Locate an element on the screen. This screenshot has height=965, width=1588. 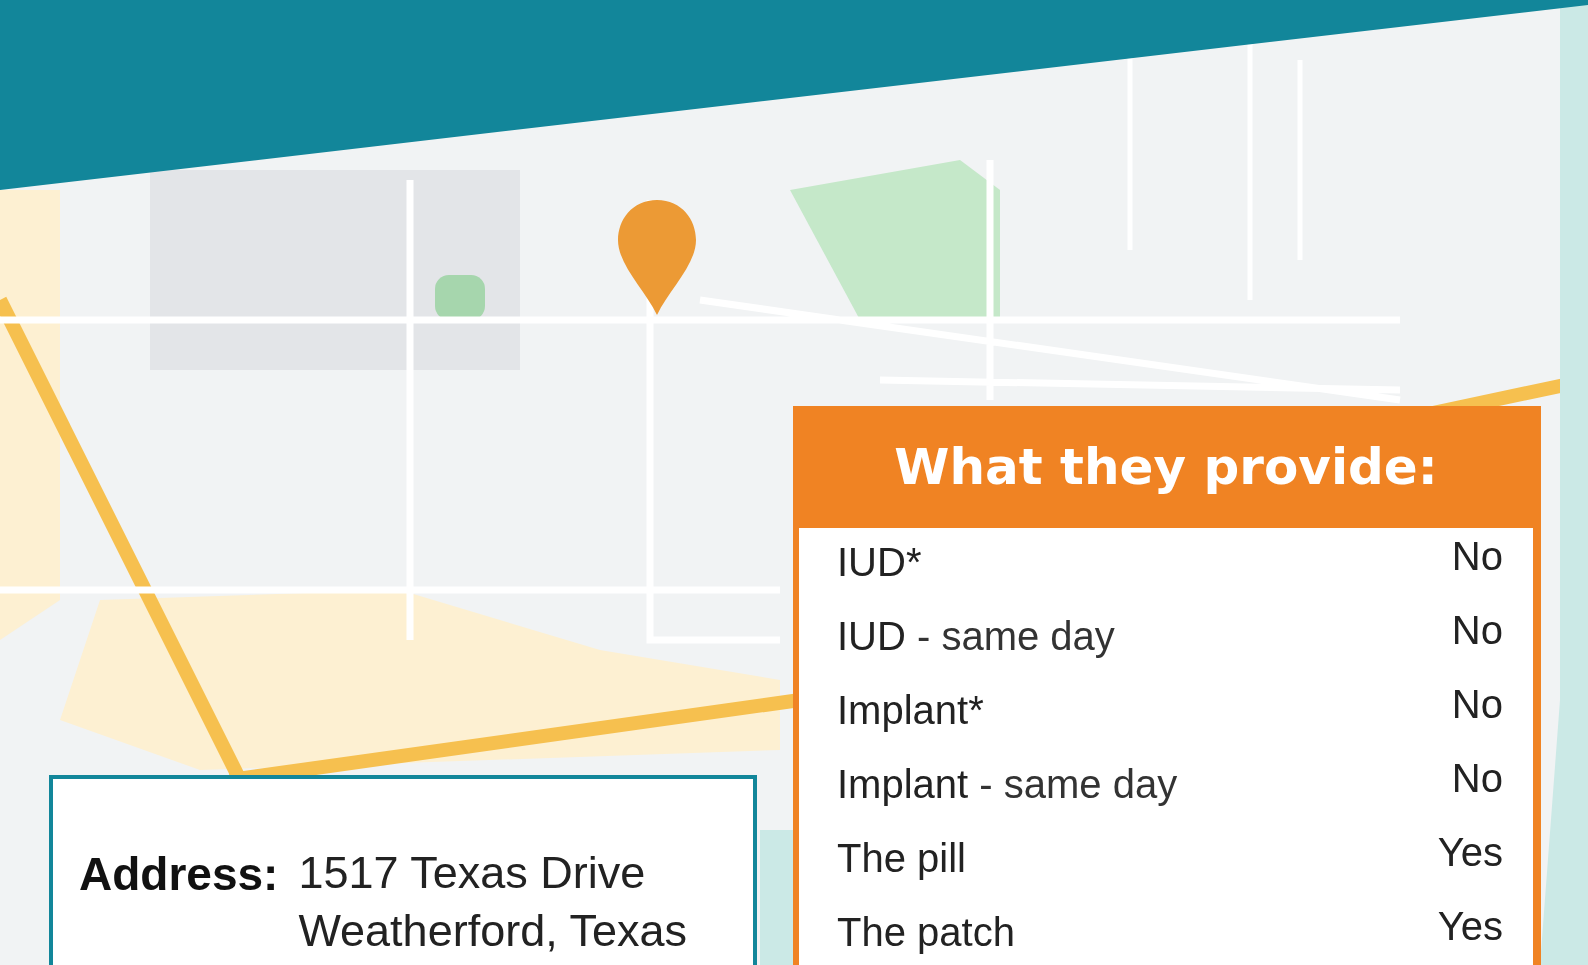
address-label: Address: is located at coordinates (179, 874).